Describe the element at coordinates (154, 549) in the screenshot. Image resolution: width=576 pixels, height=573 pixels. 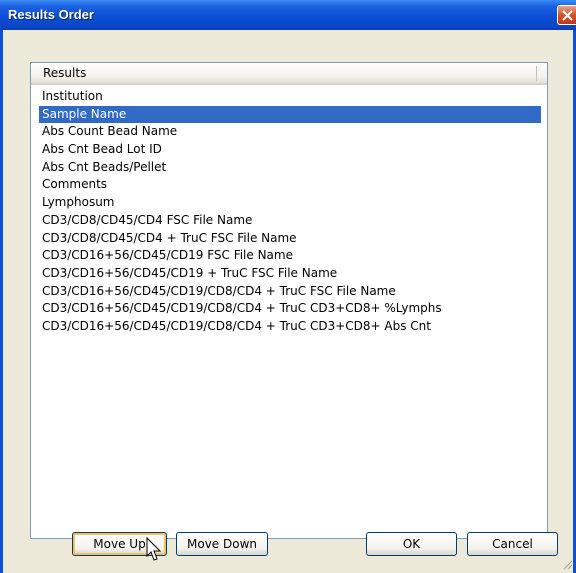
I see `mouse-pointer-icon` at that location.